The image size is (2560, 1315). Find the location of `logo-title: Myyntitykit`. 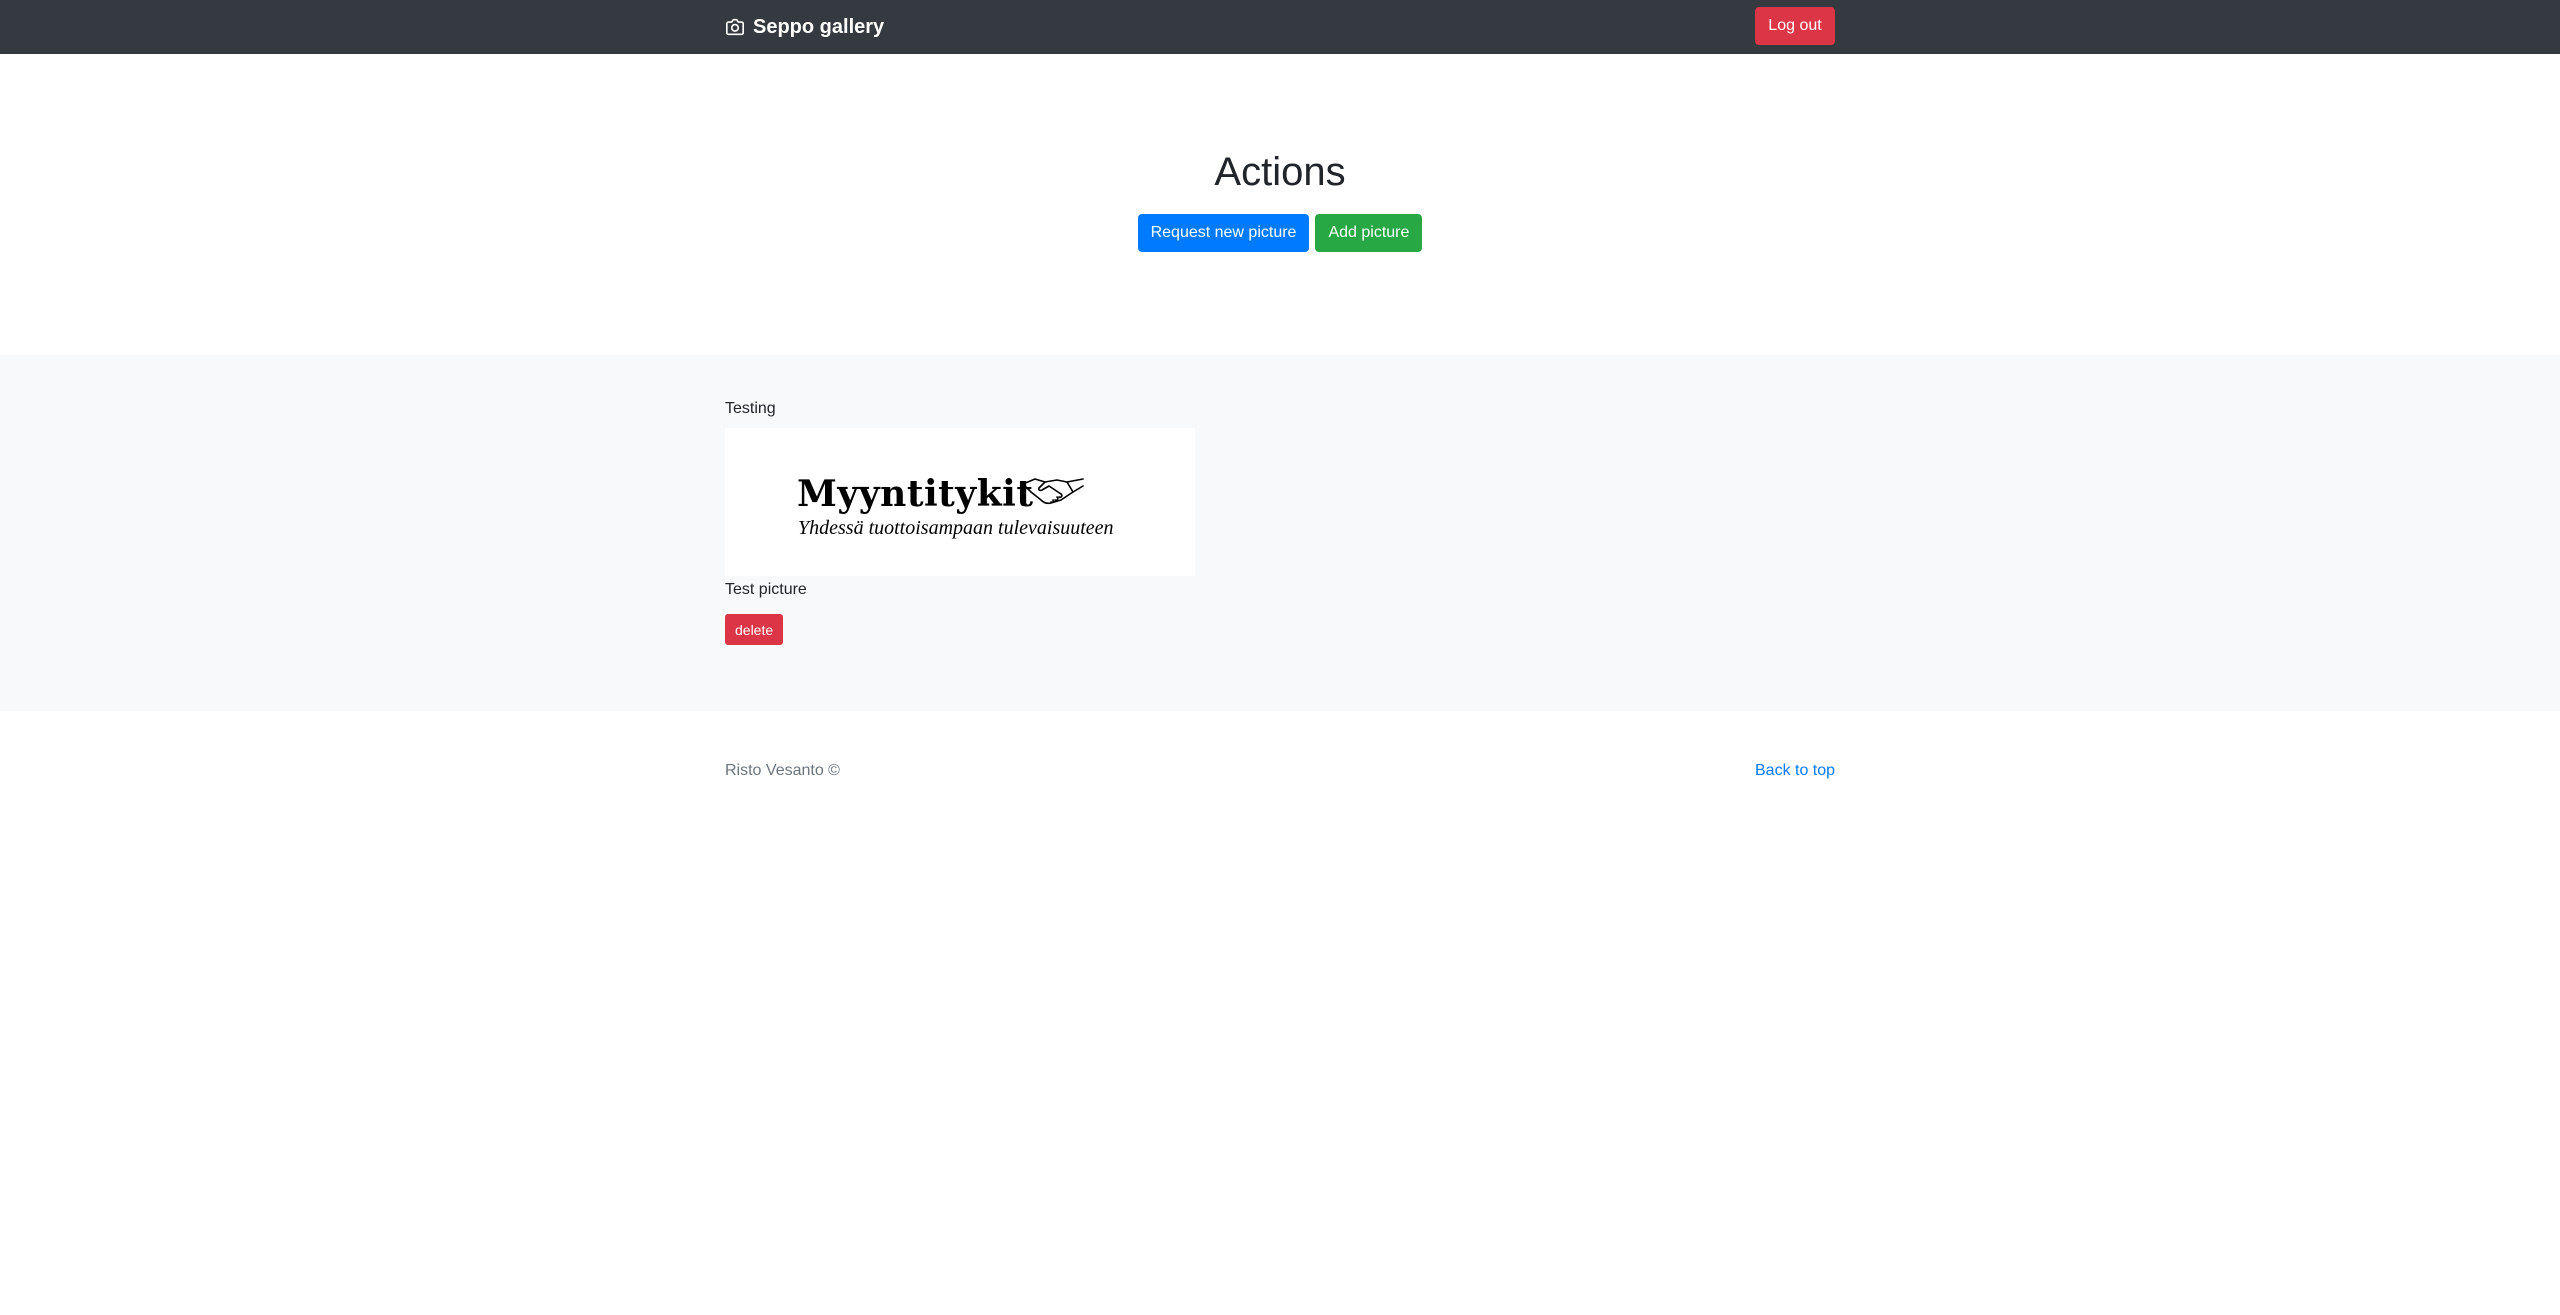

logo-title: Myyntitykit is located at coordinates (915, 494).